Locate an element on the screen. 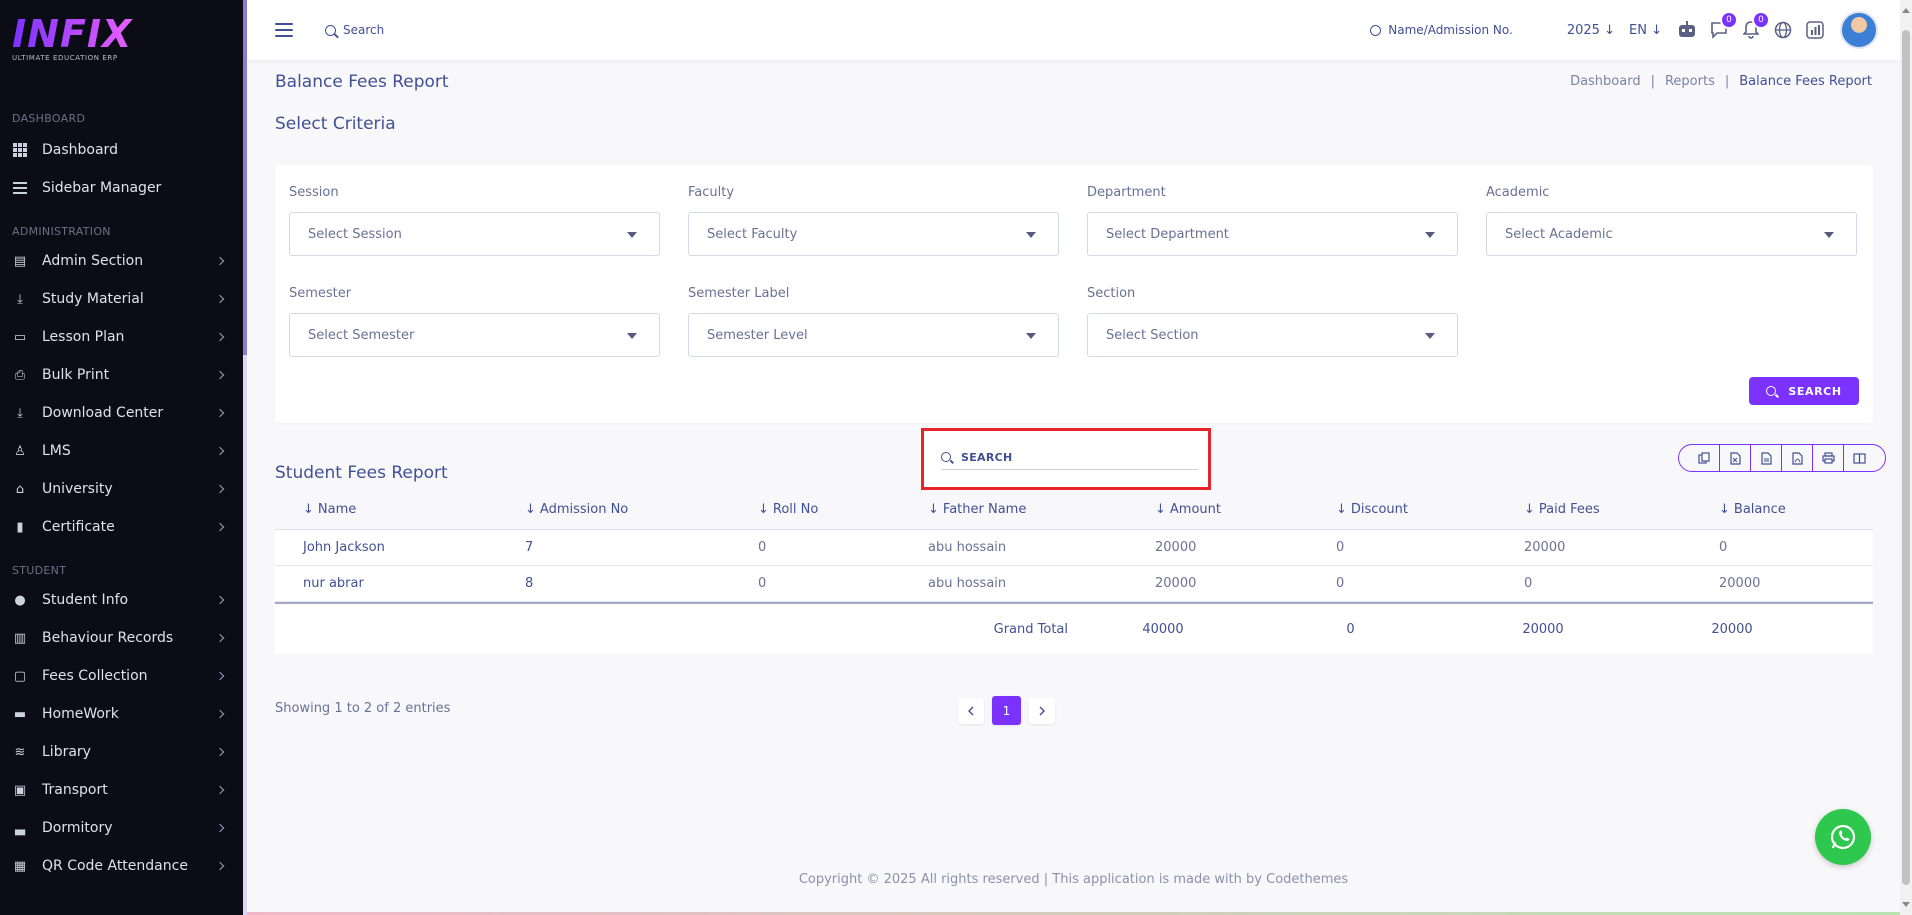  cell-paid-fees: 20000 is located at coordinates (1545, 547).